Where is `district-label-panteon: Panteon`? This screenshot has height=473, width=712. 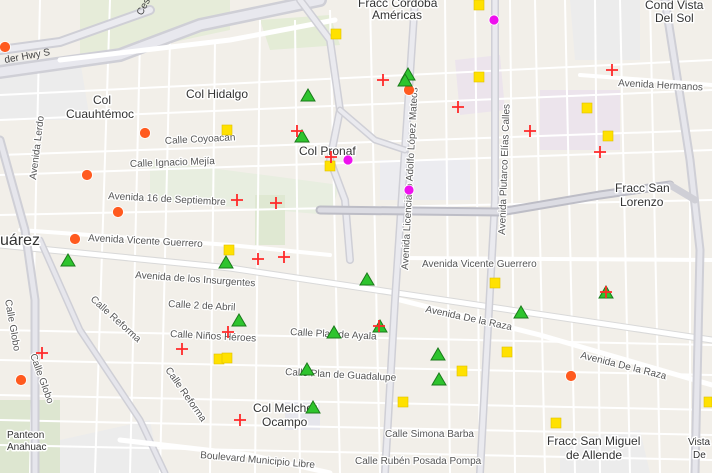
district-label-panteon: Panteon is located at coordinates (25, 435).